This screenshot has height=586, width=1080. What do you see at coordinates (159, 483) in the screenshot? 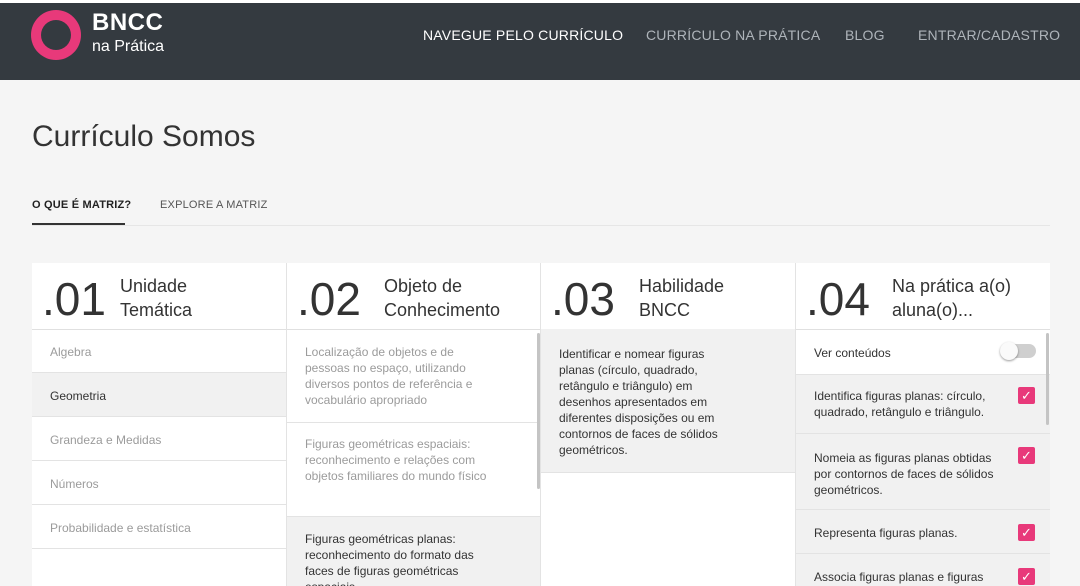
I see `list-item-numeros: Números` at bounding box center [159, 483].